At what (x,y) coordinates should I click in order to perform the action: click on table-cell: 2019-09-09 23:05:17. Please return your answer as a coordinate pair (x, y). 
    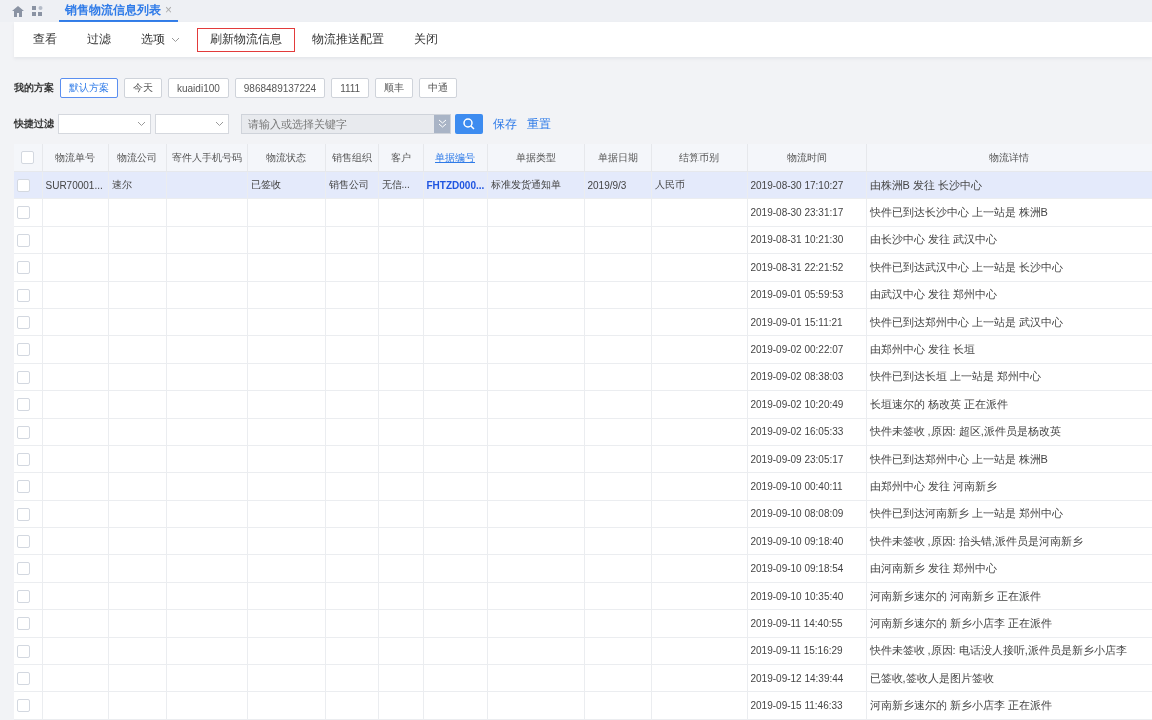
    Looking at the image, I should click on (797, 459).